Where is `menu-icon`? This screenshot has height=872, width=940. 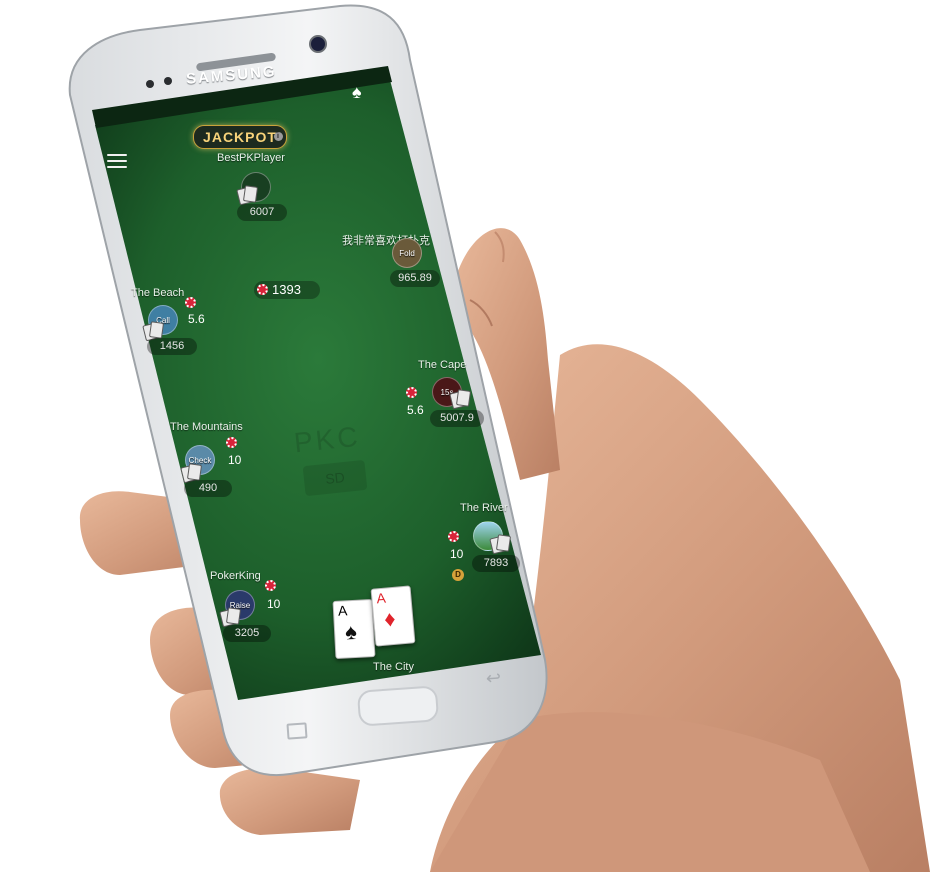 menu-icon is located at coordinates (117, 162).